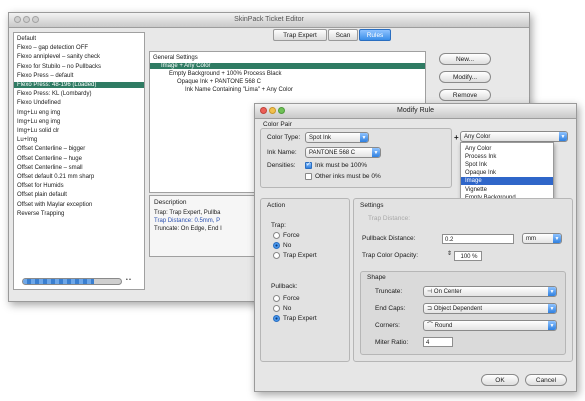 Image resolution: width=585 pixels, height=401 pixels. I want to click on progress-bar, so click(72, 281).